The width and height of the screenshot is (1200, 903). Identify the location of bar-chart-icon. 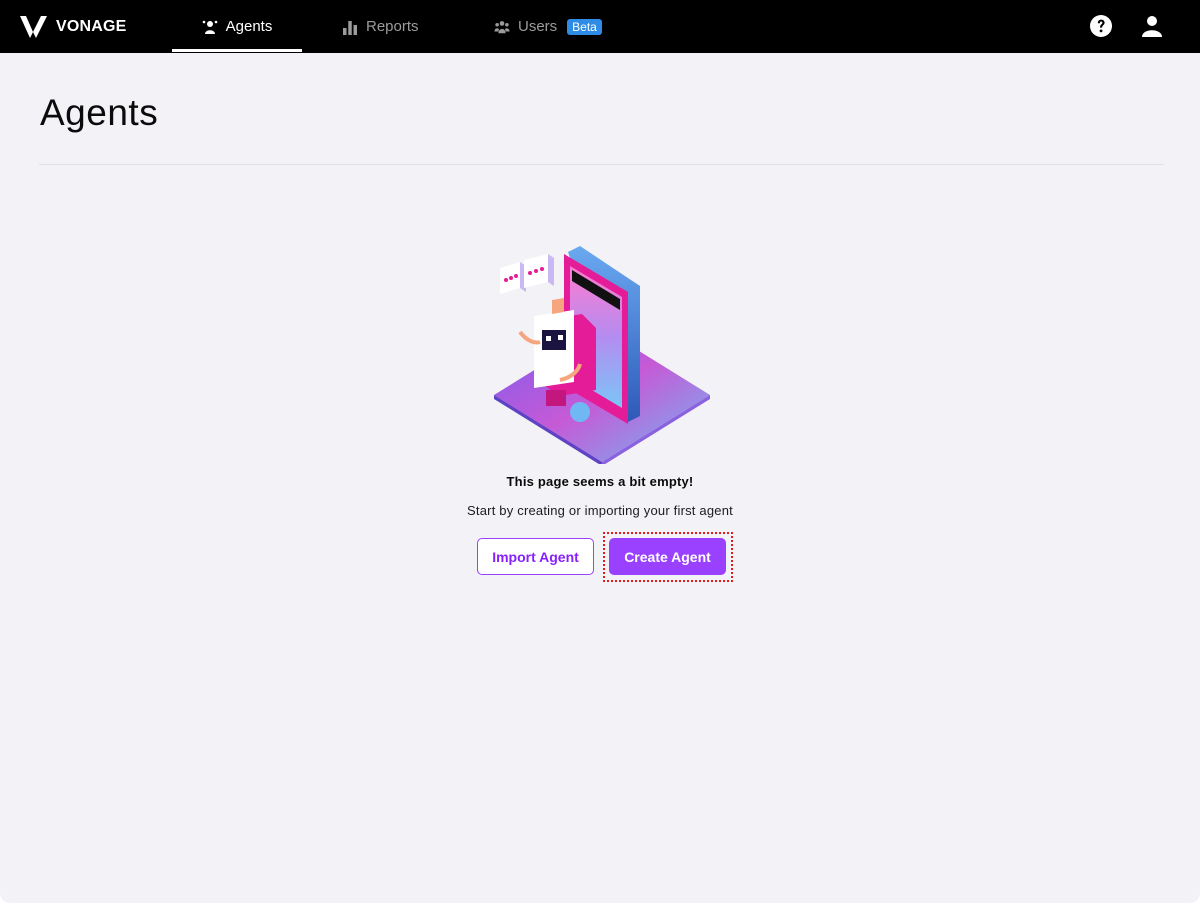
(350, 27).